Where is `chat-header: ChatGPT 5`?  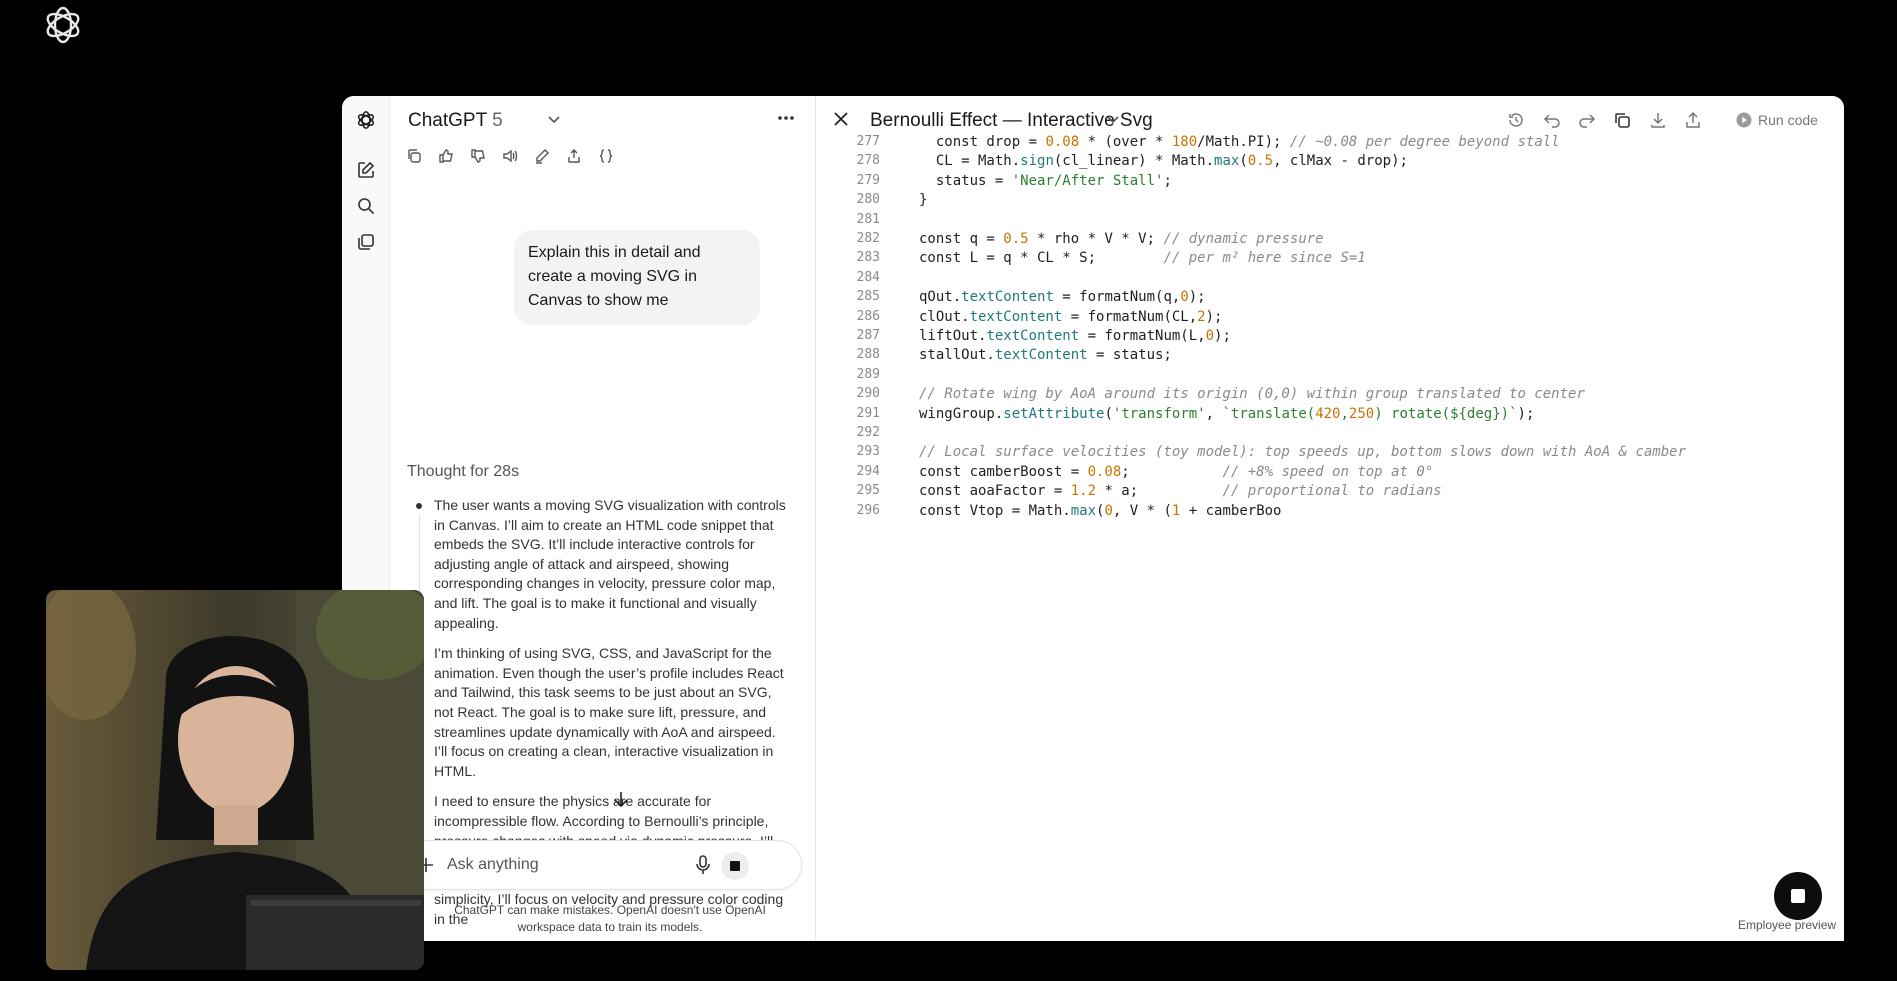 chat-header: ChatGPT 5 is located at coordinates (602, 119).